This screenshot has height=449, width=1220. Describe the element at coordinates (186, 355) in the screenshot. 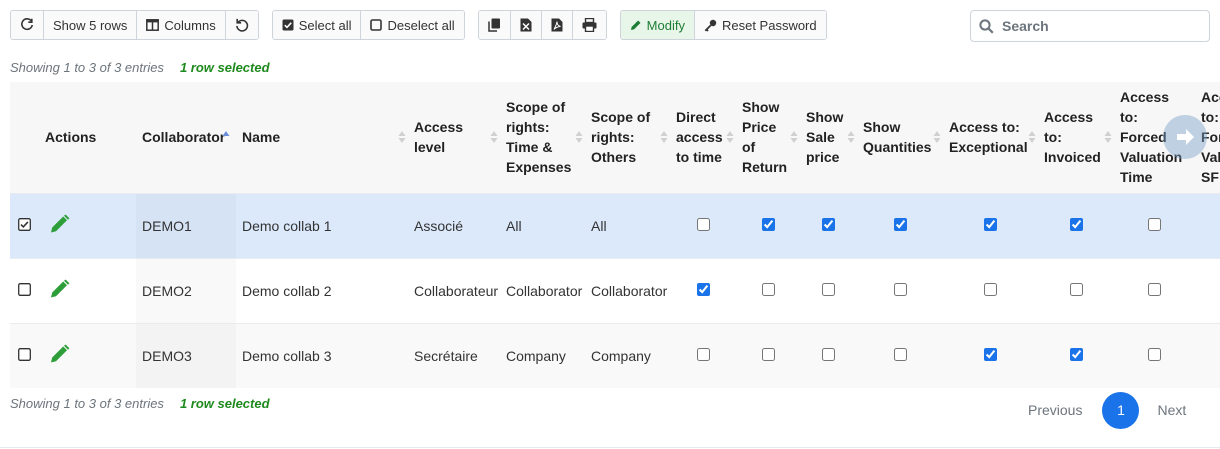

I see `collaborator-cell: DEMO3` at that location.